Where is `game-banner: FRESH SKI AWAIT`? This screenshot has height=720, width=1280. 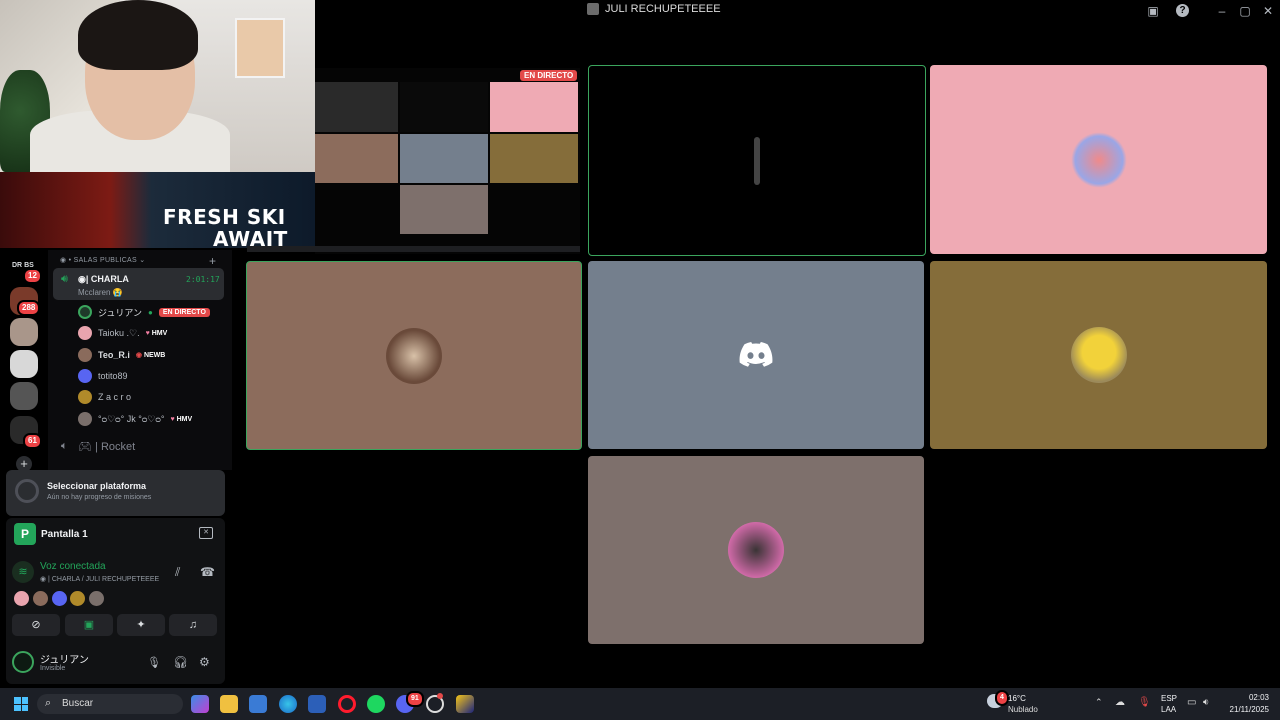
game-banner: FRESH SKI AWAIT is located at coordinates (157, 210).